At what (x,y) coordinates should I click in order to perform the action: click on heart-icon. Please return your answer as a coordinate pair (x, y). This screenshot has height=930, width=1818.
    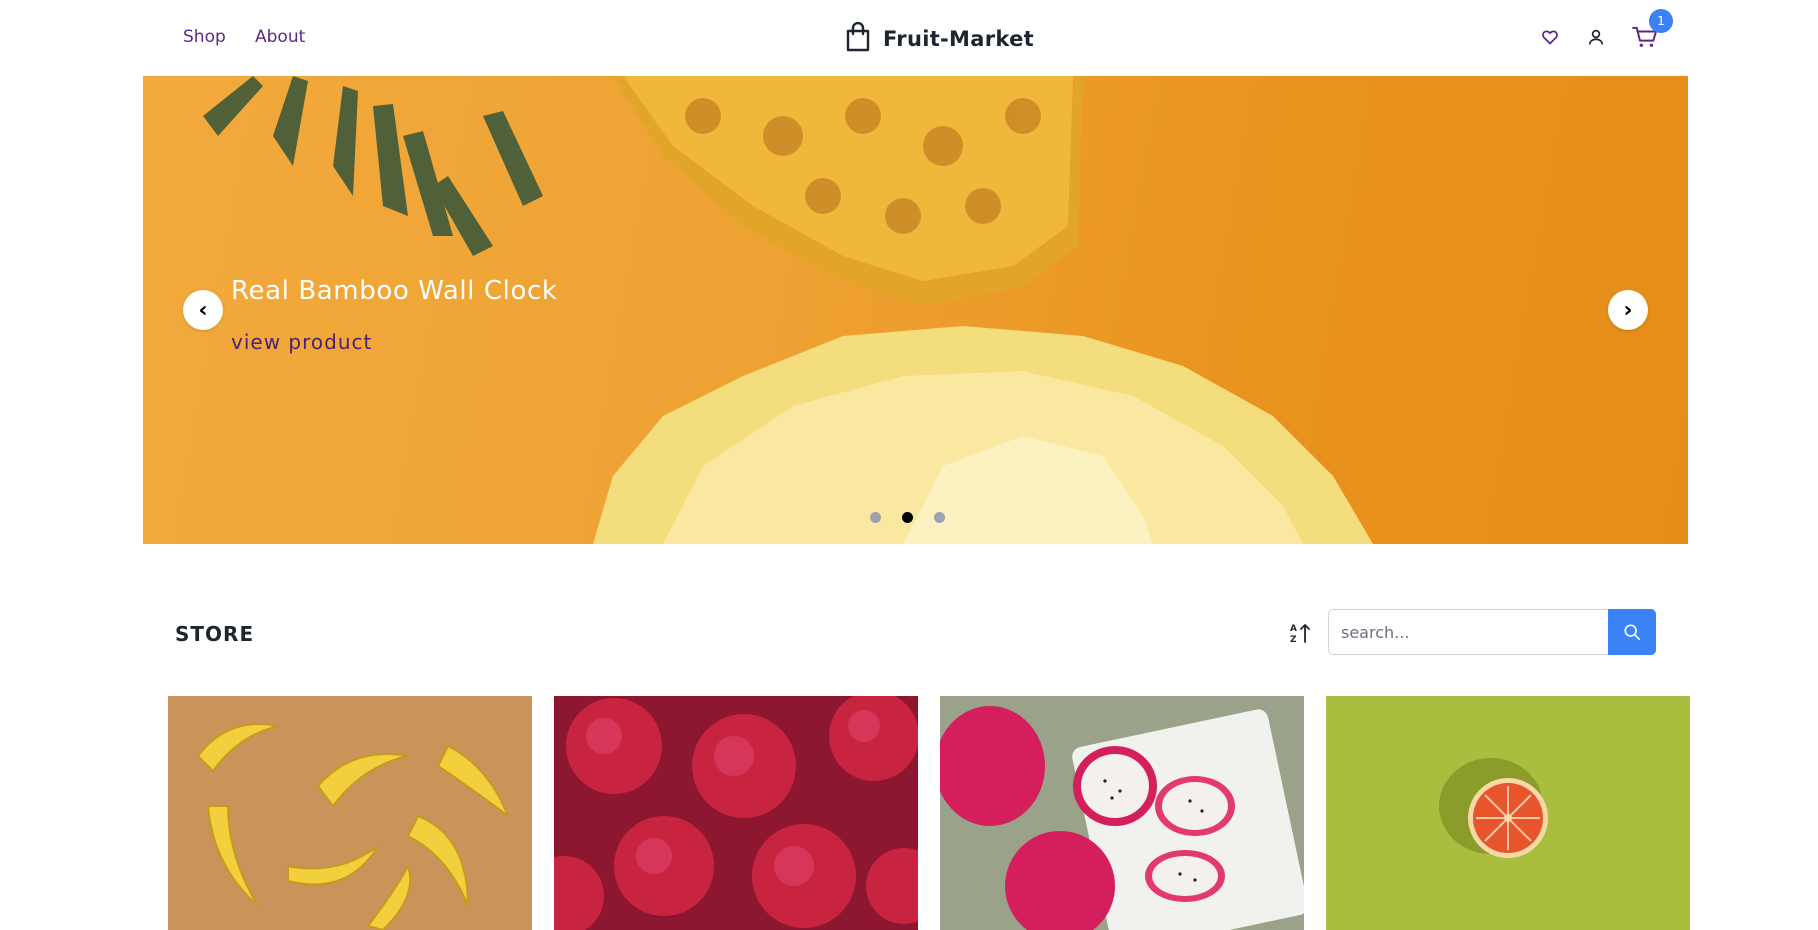
    Looking at the image, I should click on (1550, 37).